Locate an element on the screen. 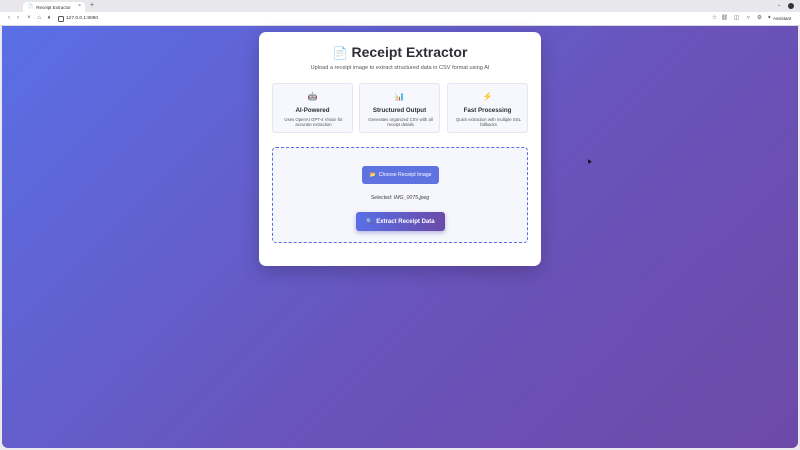  back-icon: ‹ is located at coordinates (9, 18).